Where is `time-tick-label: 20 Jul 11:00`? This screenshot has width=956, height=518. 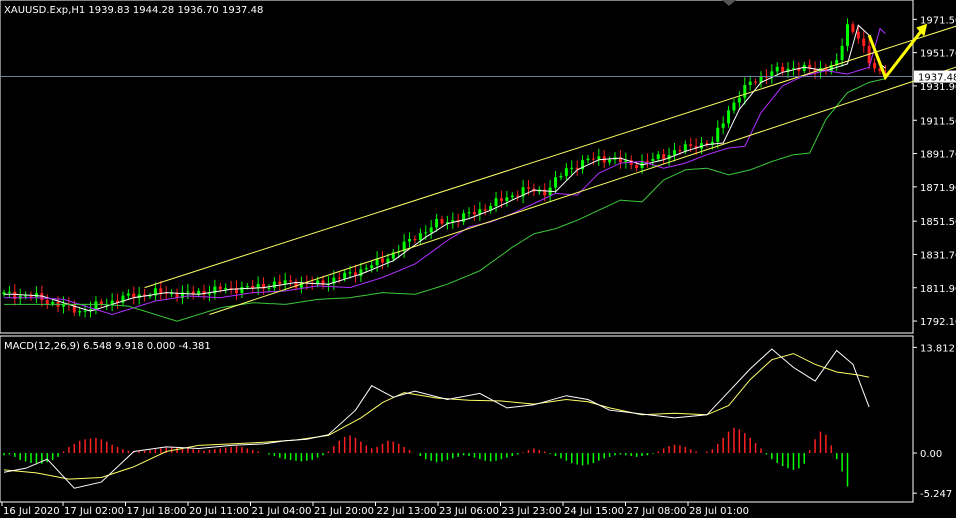 time-tick-label: 20 Jul 11:00 is located at coordinates (219, 511).